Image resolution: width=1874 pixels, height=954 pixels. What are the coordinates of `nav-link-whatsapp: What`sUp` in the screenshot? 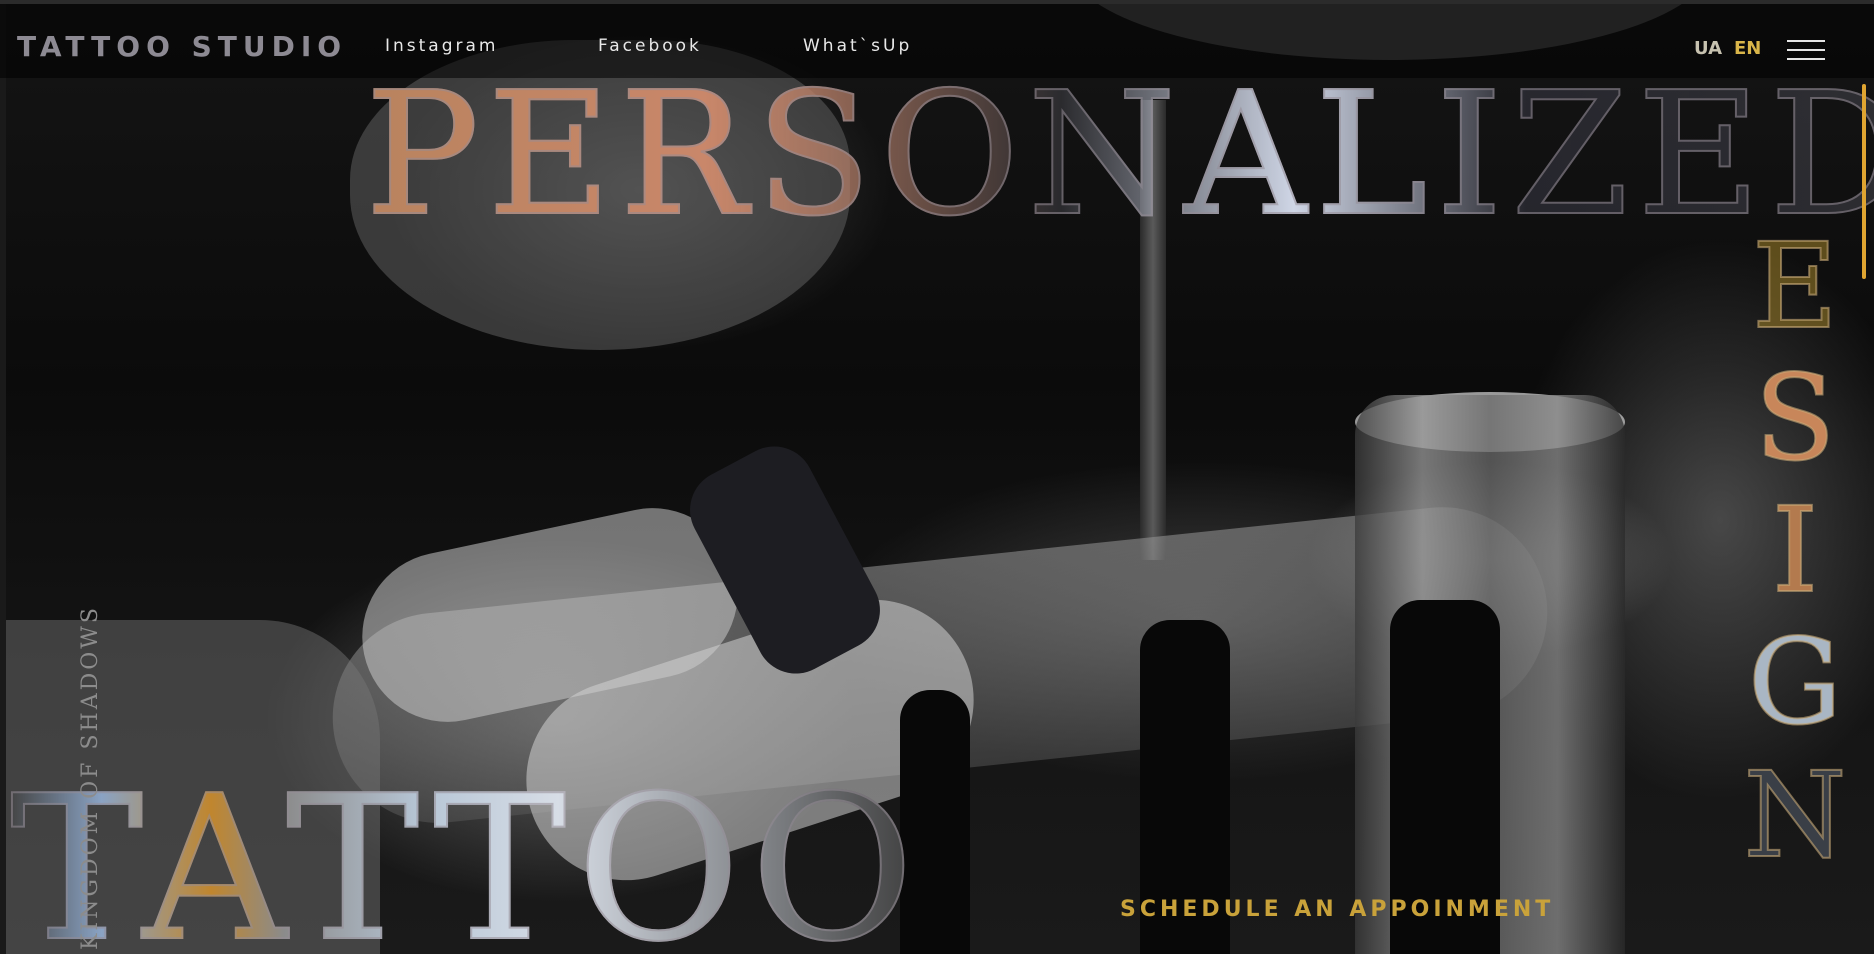 It's located at (857, 46).